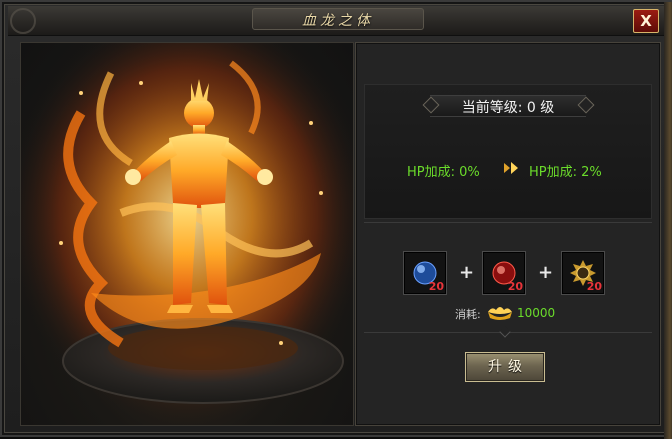 The height and width of the screenshot is (439, 672). I want to click on current-hp-bonus: HP加成: 0%, so click(443, 172).